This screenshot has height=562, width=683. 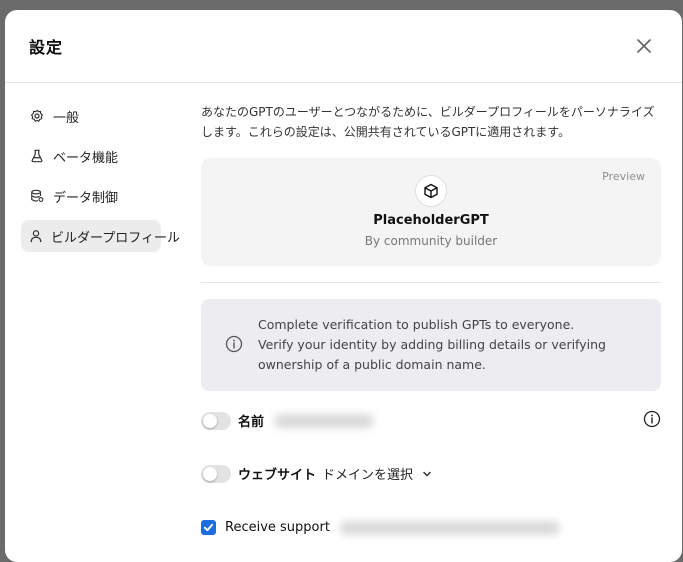 I want to click on domain-select-value: ドメインを選択, so click(x=368, y=475).